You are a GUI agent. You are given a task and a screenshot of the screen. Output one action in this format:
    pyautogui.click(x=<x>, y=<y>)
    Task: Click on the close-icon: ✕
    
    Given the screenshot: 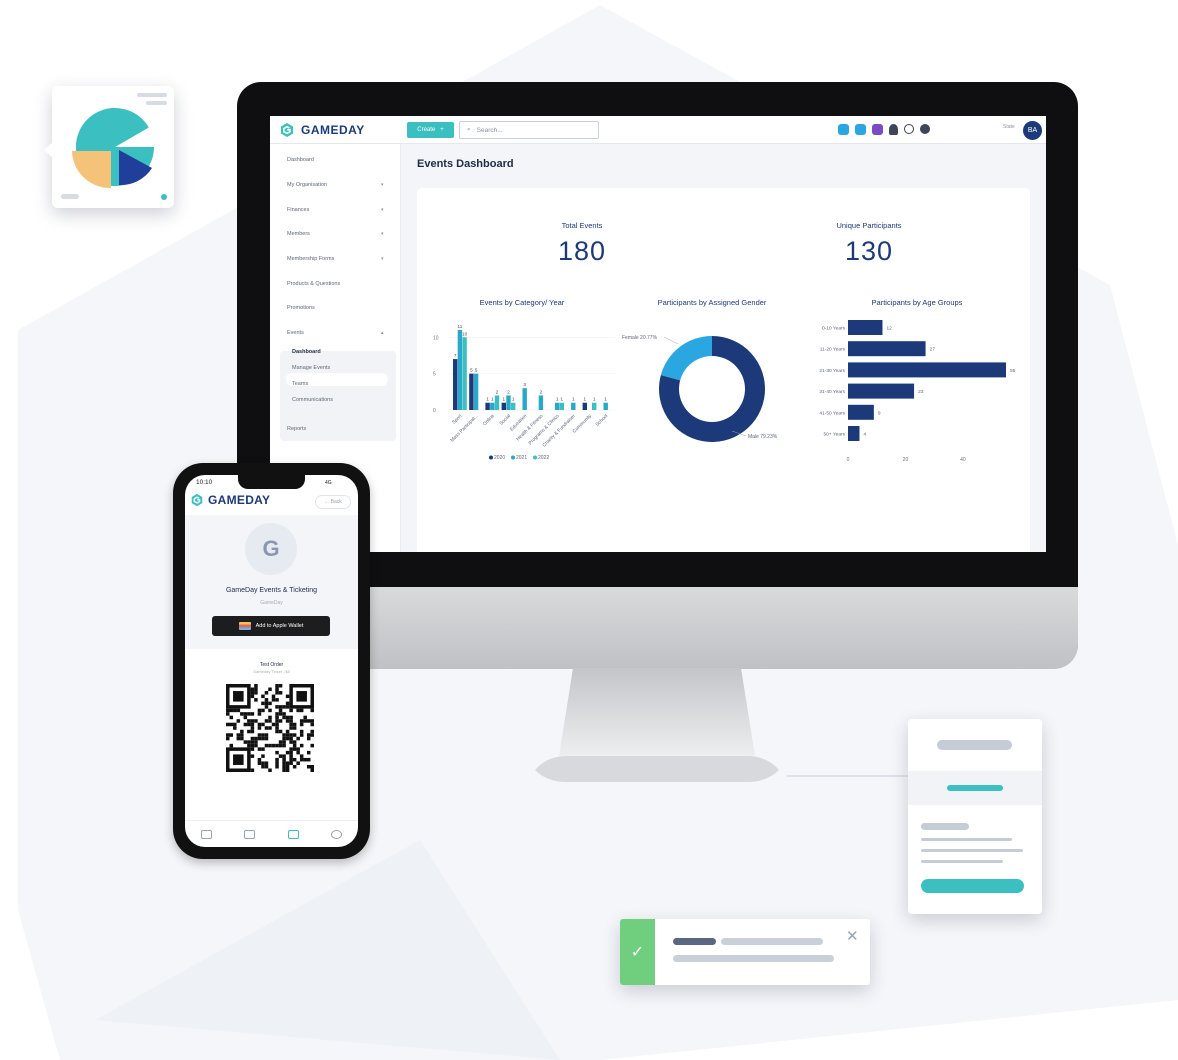 What is the action you would take?
    pyautogui.click(x=852, y=936)
    